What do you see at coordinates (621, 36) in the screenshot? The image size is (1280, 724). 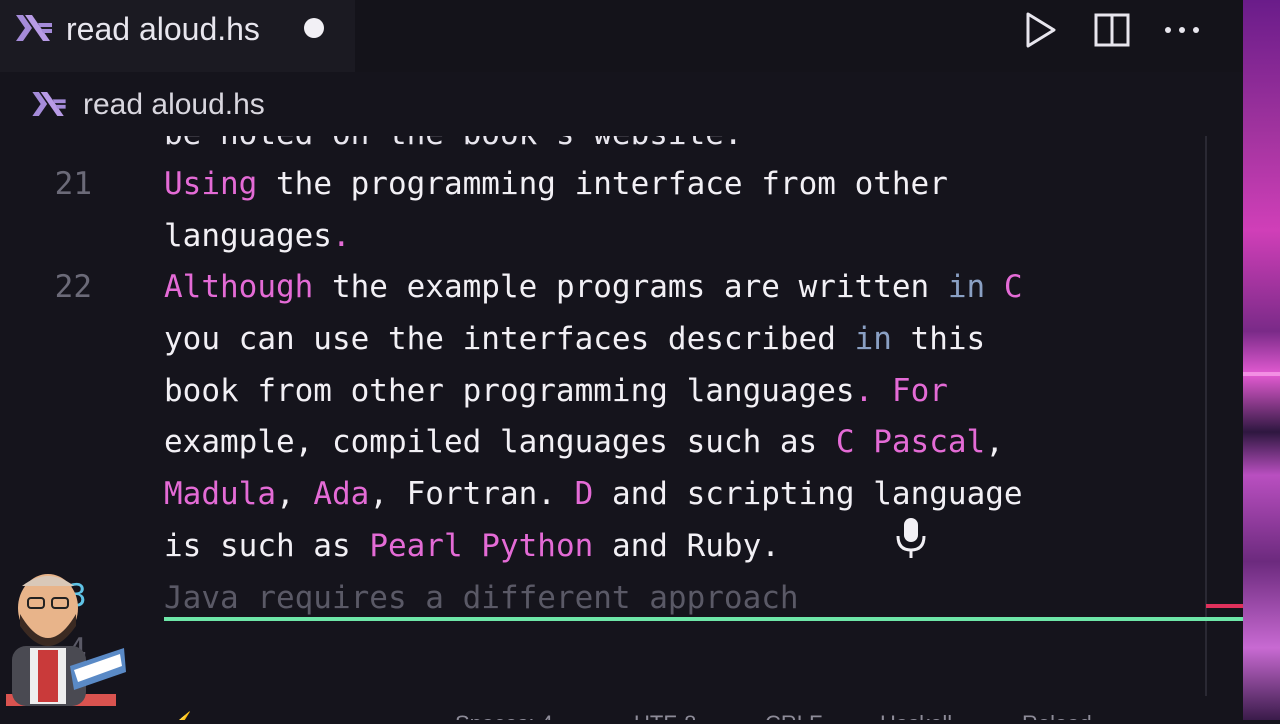 I see `tab-bar: read aloud.hs` at bounding box center [621, 36].